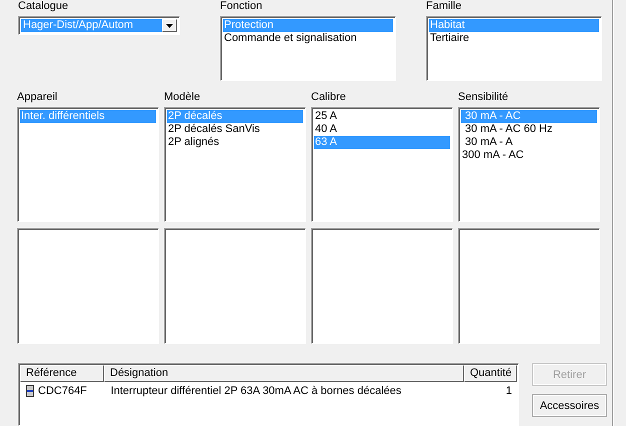  I want to click on list-label: Appareil, so click(37, 98).